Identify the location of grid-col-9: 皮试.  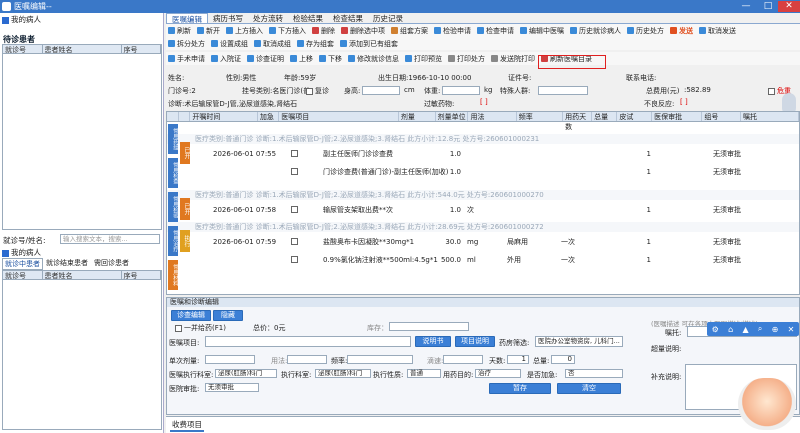
(635, 116).